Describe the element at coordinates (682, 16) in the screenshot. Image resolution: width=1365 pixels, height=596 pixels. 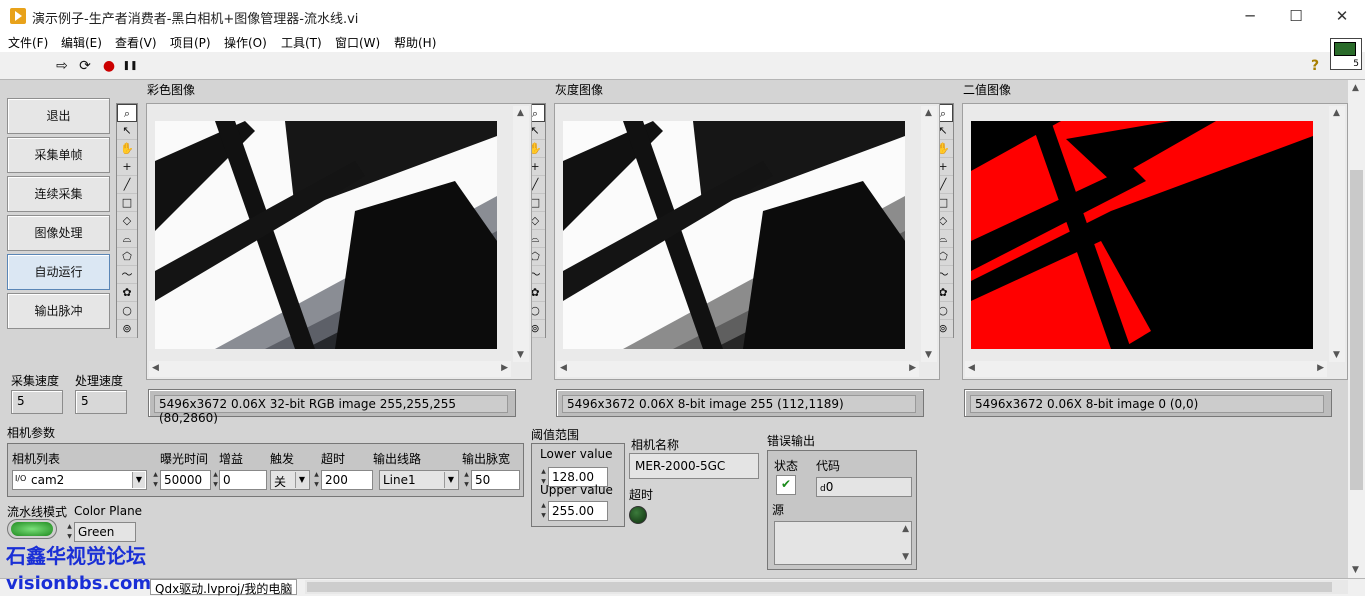
I see `title-bar: 演示例子-生产者消费者-黑白相机+图像管理器-流水线.vi ─ ☐ ✕` at that location.